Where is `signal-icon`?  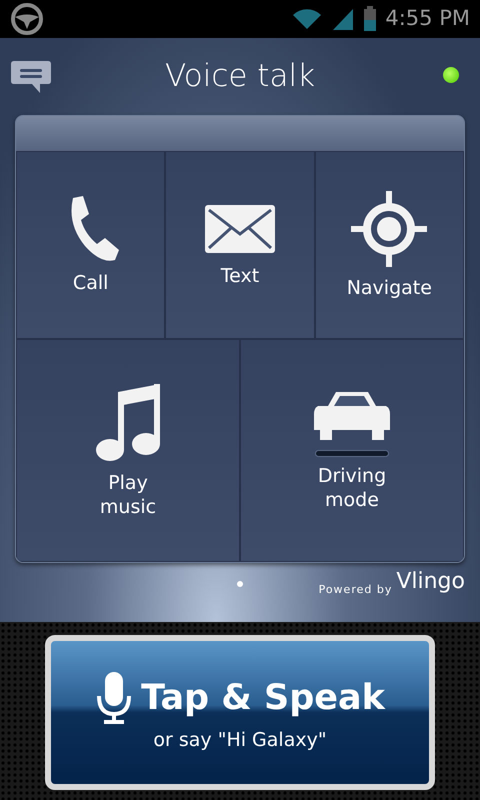 signal-icon is located at coordinates (343, 19).